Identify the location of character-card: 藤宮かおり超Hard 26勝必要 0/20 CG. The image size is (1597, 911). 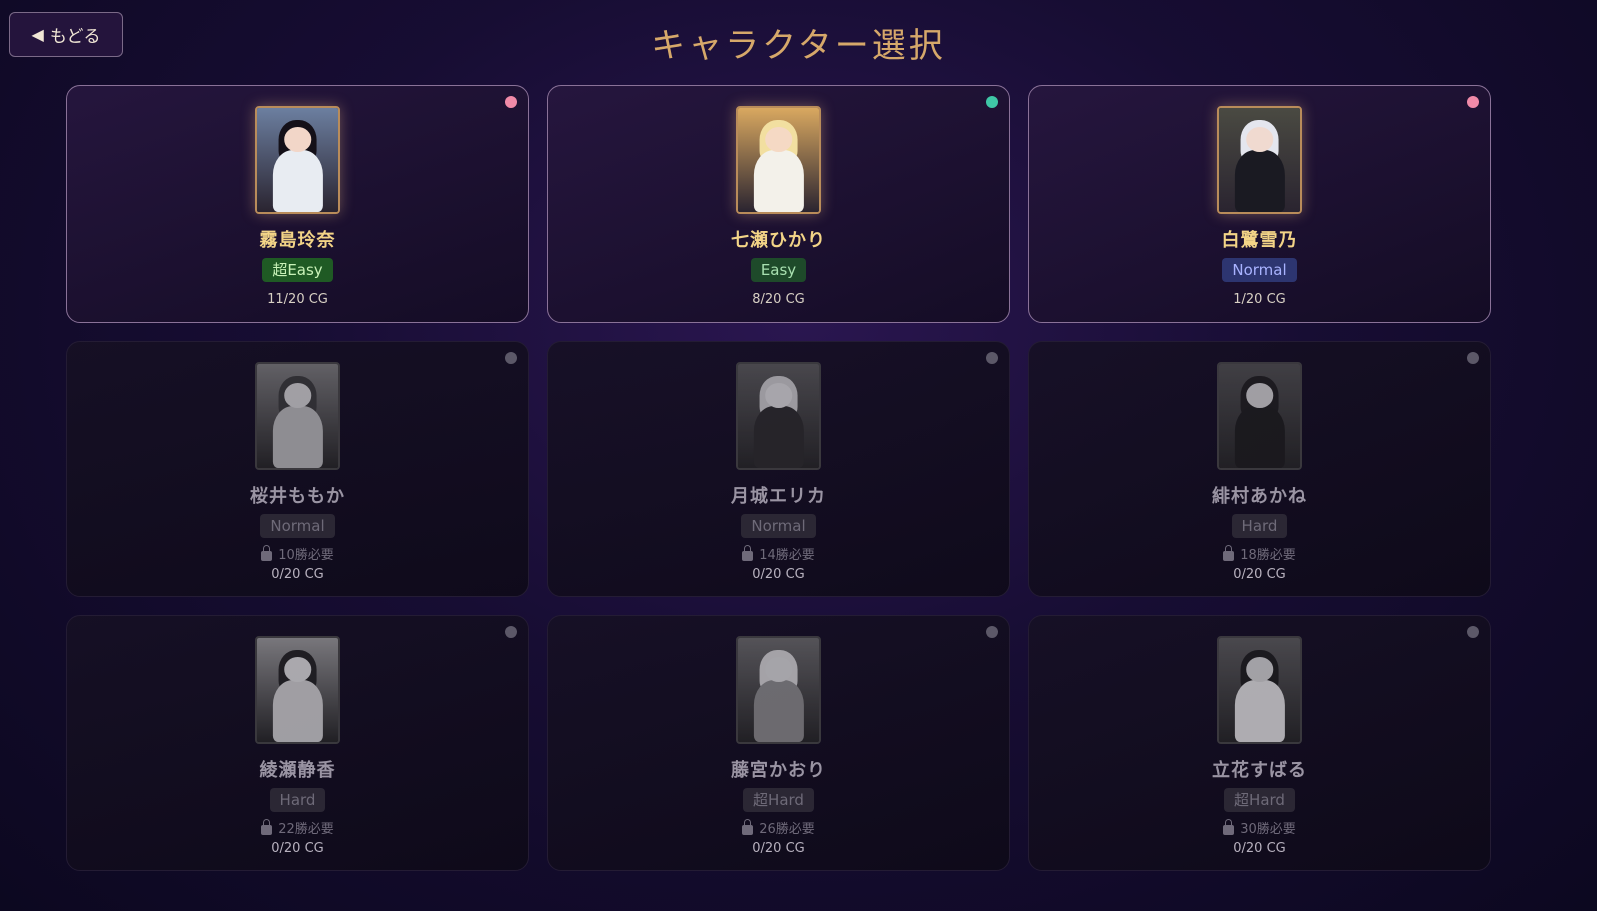
(778, 743).